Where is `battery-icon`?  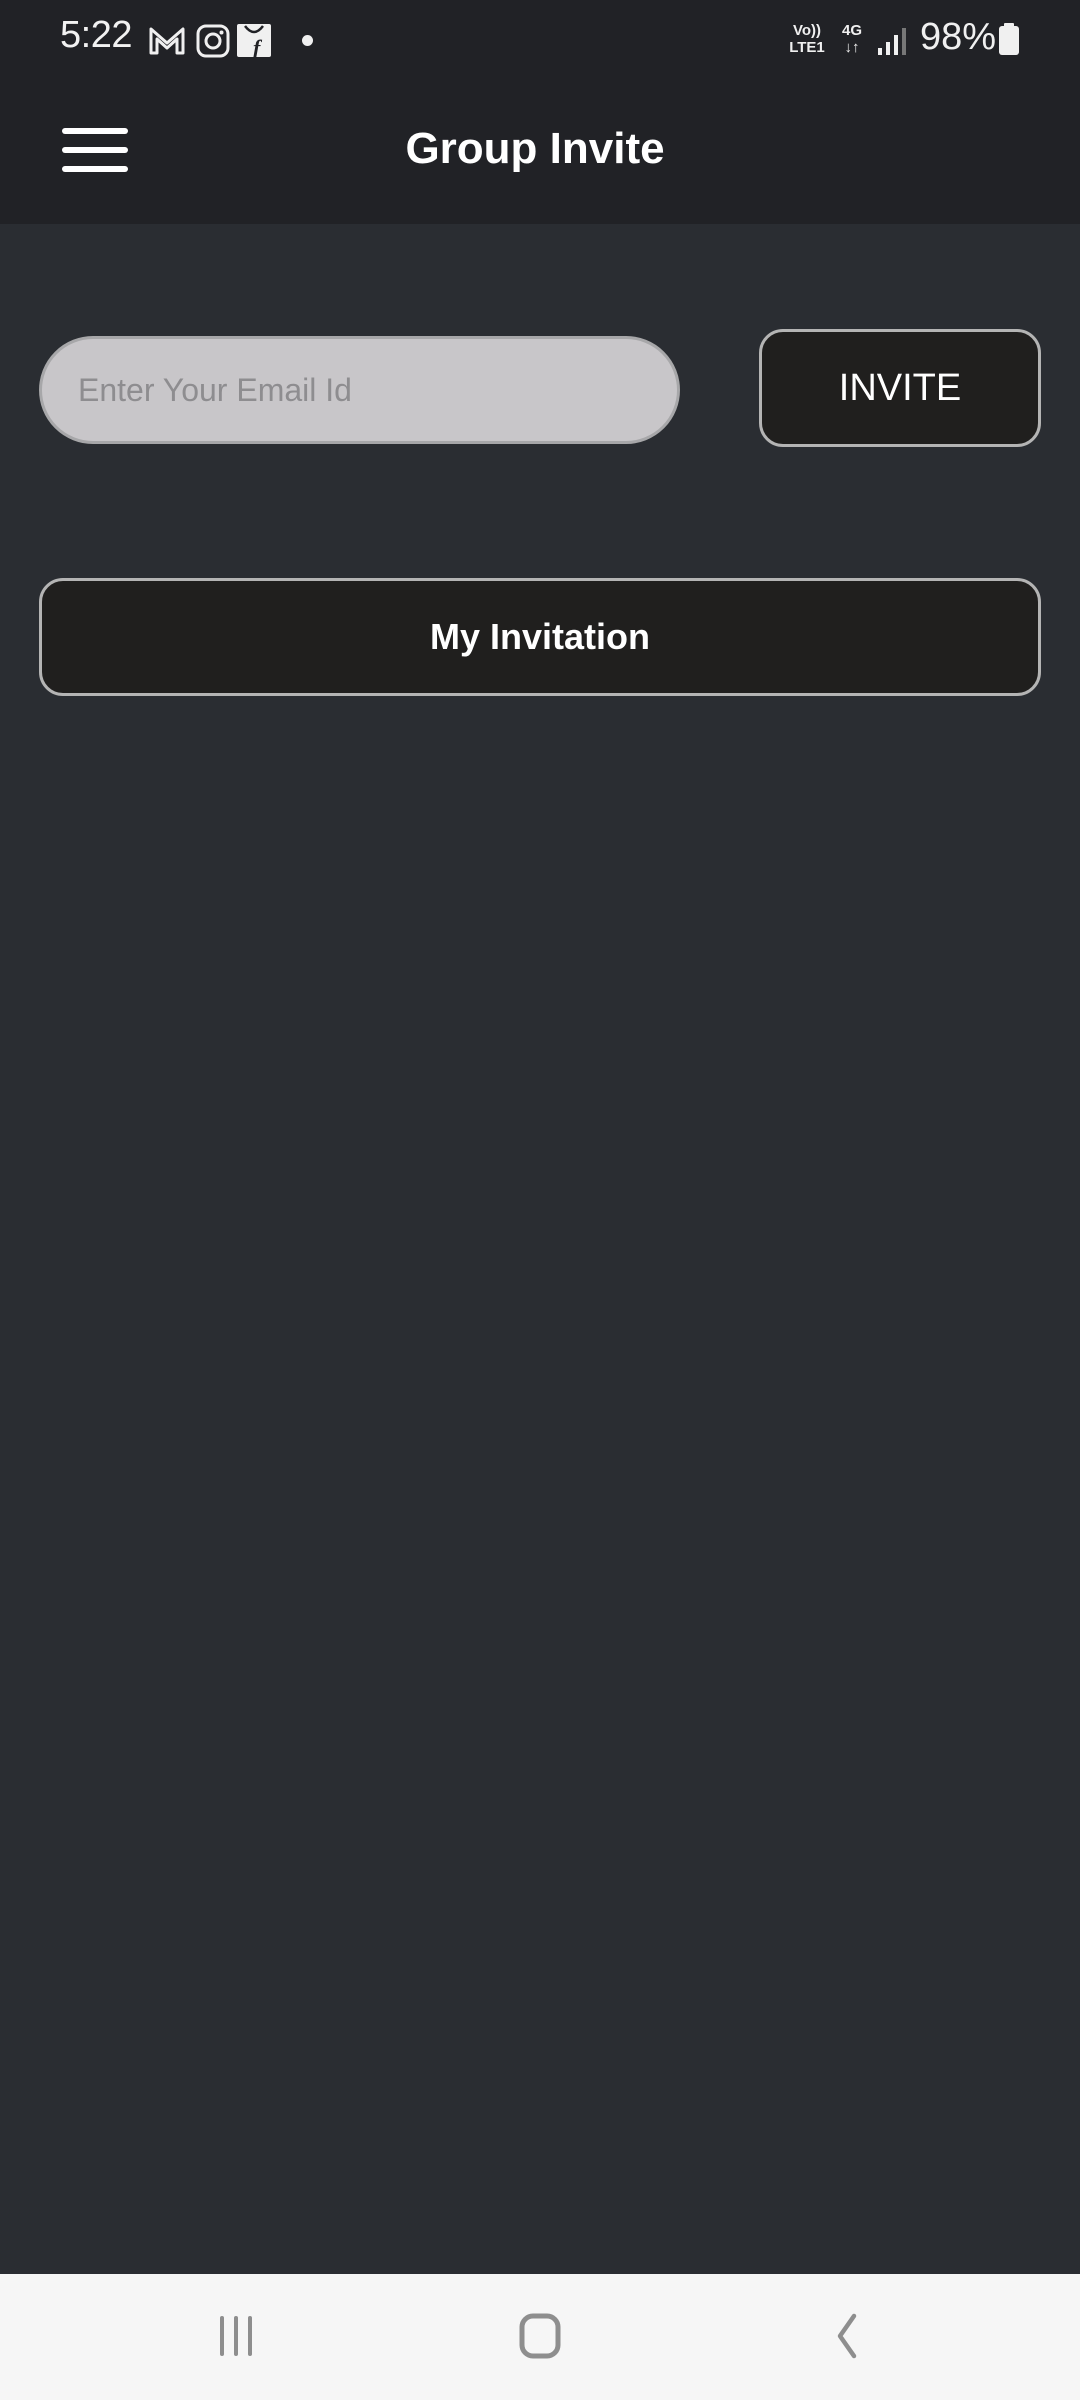 battery-icon is located at coordinates (1009, 39).